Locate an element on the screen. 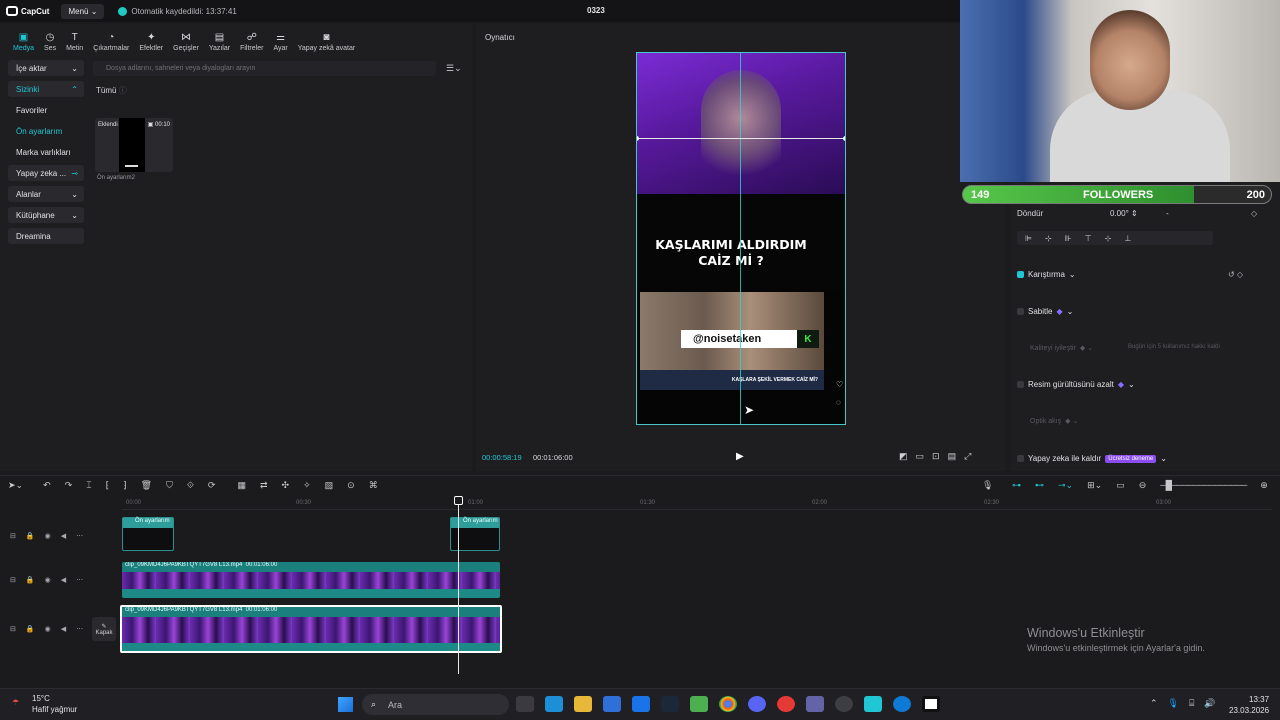  weather-widget: ☂ 15°C Hafif yağmur is located at coordinates (44, 704).